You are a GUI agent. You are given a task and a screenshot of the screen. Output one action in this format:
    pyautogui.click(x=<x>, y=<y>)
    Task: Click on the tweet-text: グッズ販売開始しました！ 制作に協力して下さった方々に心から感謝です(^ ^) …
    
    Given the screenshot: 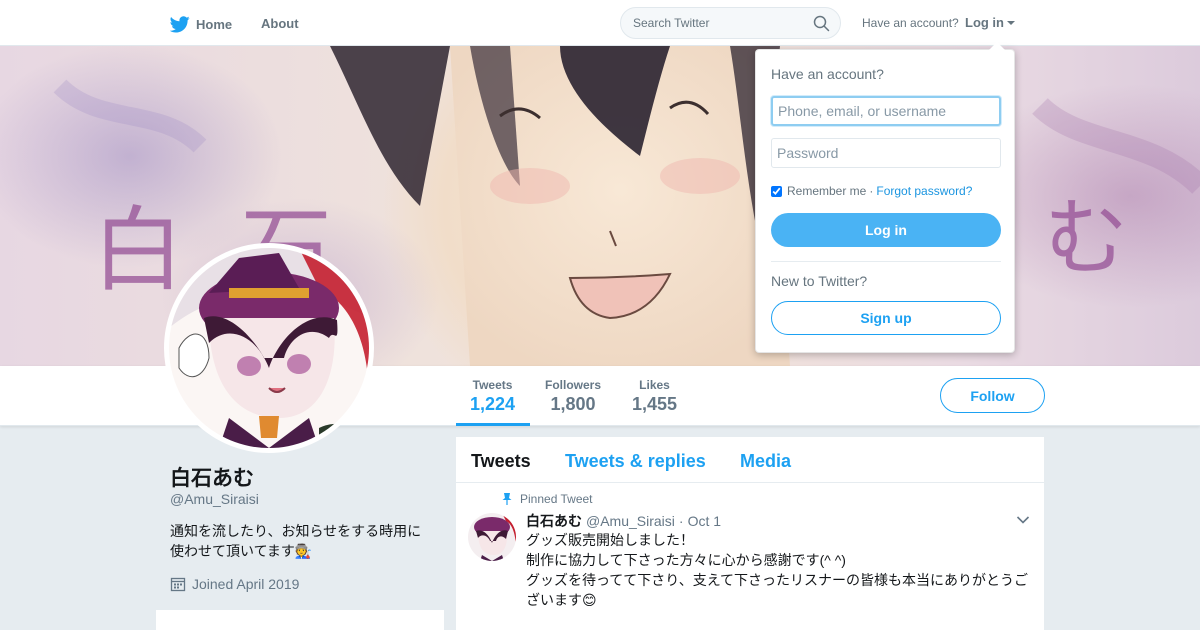 What is the action you would take?
    pyautogui.click(x=781, y=570)
    